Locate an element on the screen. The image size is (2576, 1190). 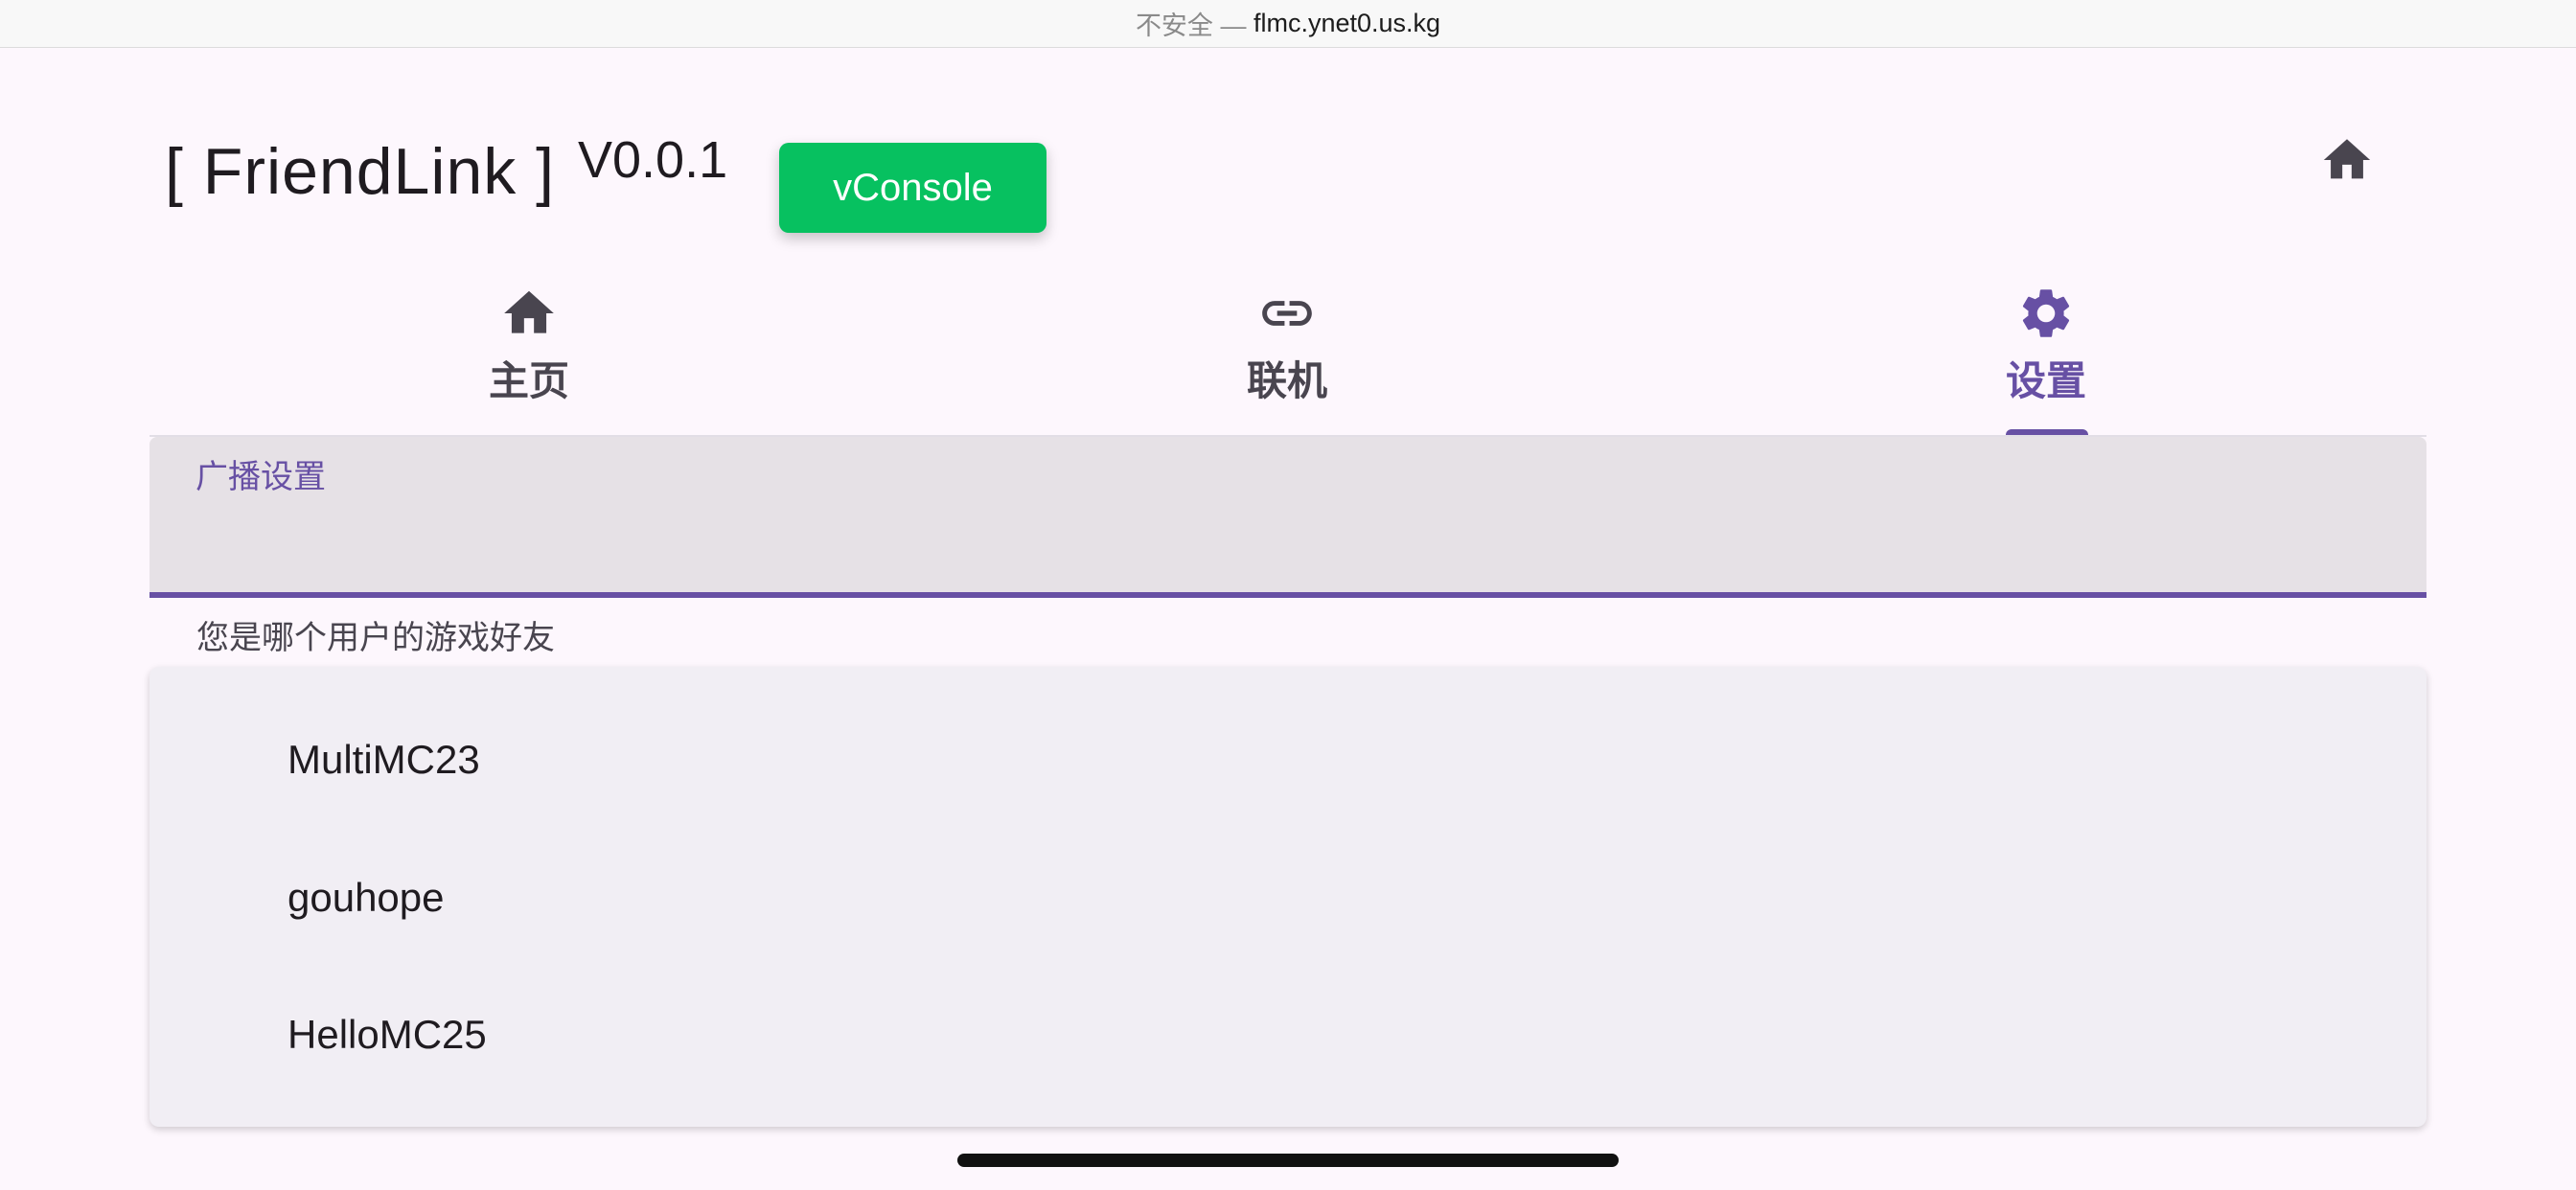
insecure-label: 不安全 — is located at coordinates (1191, 26).